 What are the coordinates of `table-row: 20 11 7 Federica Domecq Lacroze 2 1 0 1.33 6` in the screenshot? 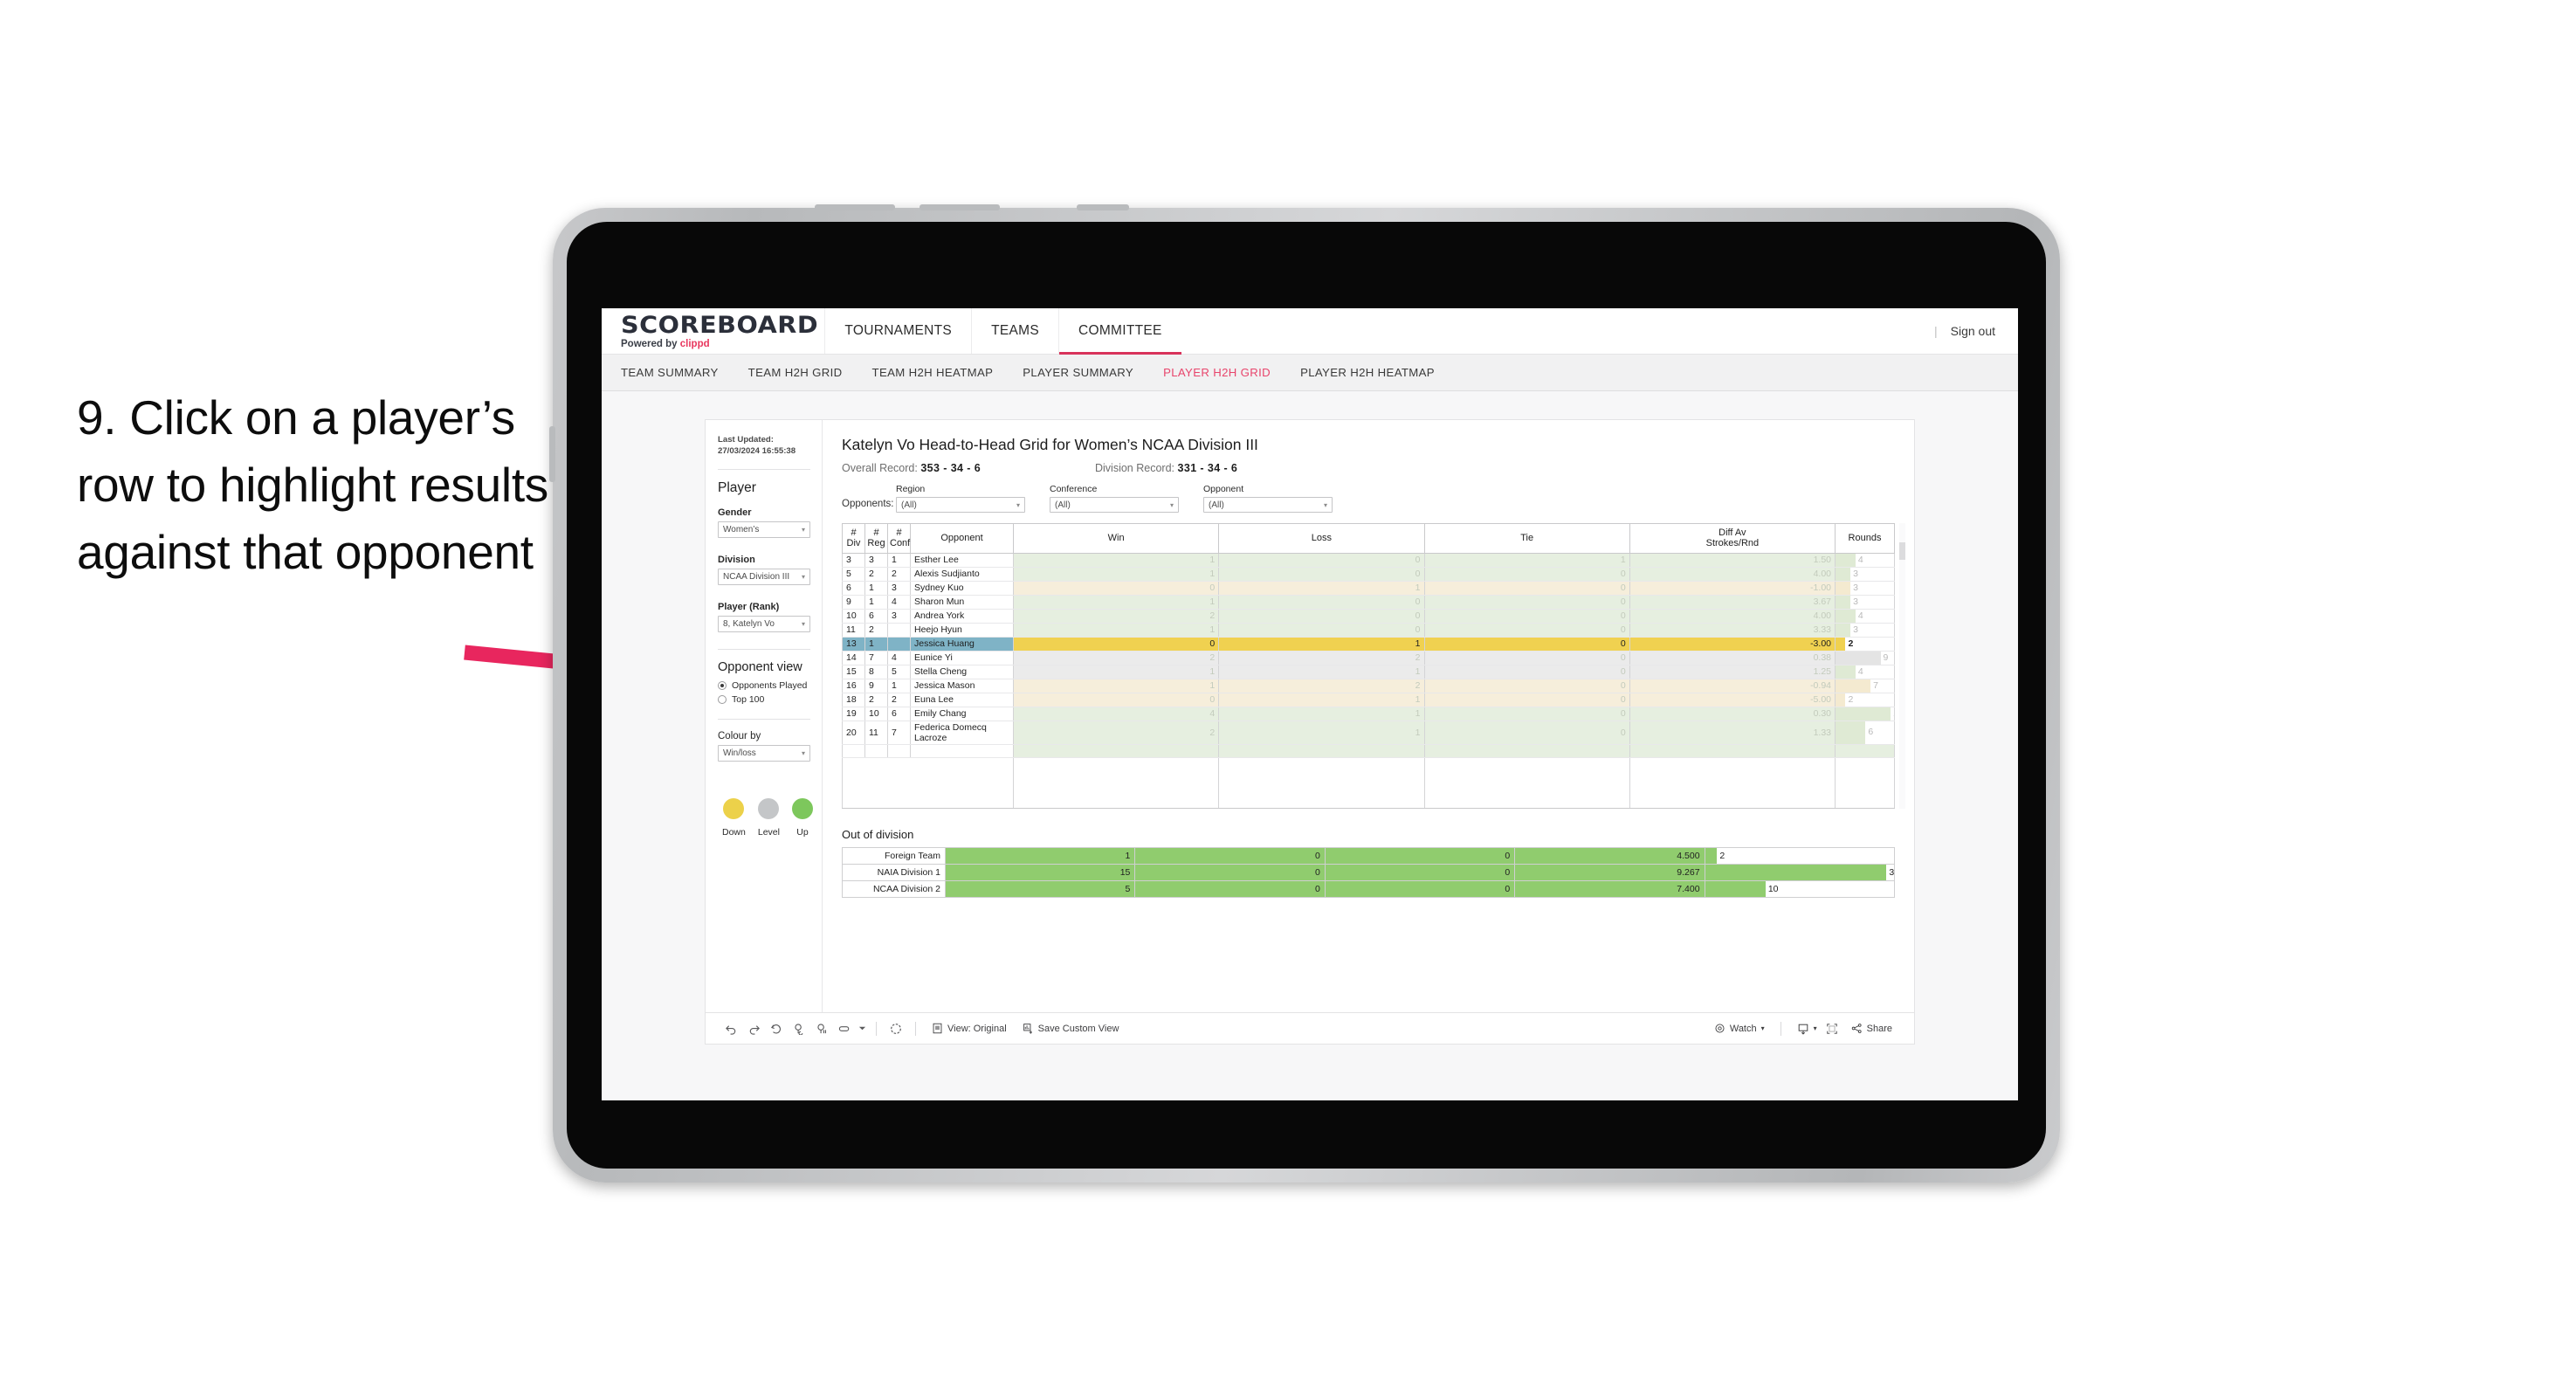 It's located at (1368, 733).